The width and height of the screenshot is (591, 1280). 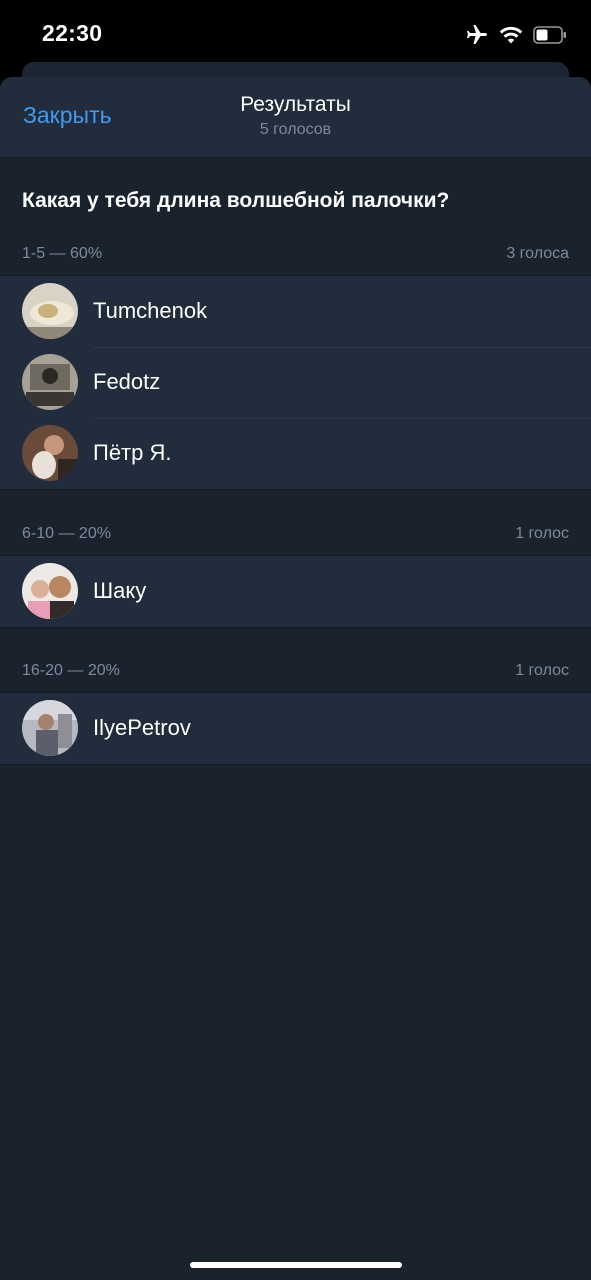 I want to click on poll-question: Какая у тебя длина волшебной палочки?, so click(x=236, y=200).